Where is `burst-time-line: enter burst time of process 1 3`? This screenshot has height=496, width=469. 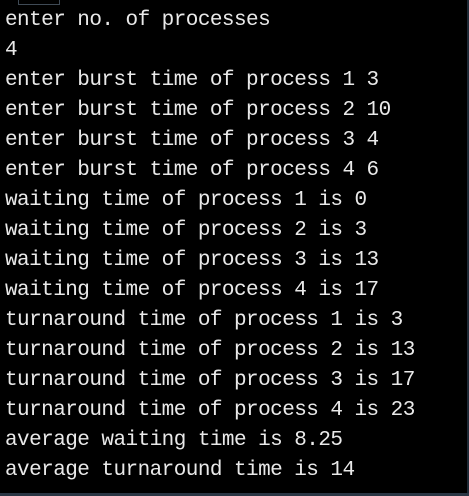
burst-time-line: enter burst time of process 1 3 is located at coordinates (192, 80).